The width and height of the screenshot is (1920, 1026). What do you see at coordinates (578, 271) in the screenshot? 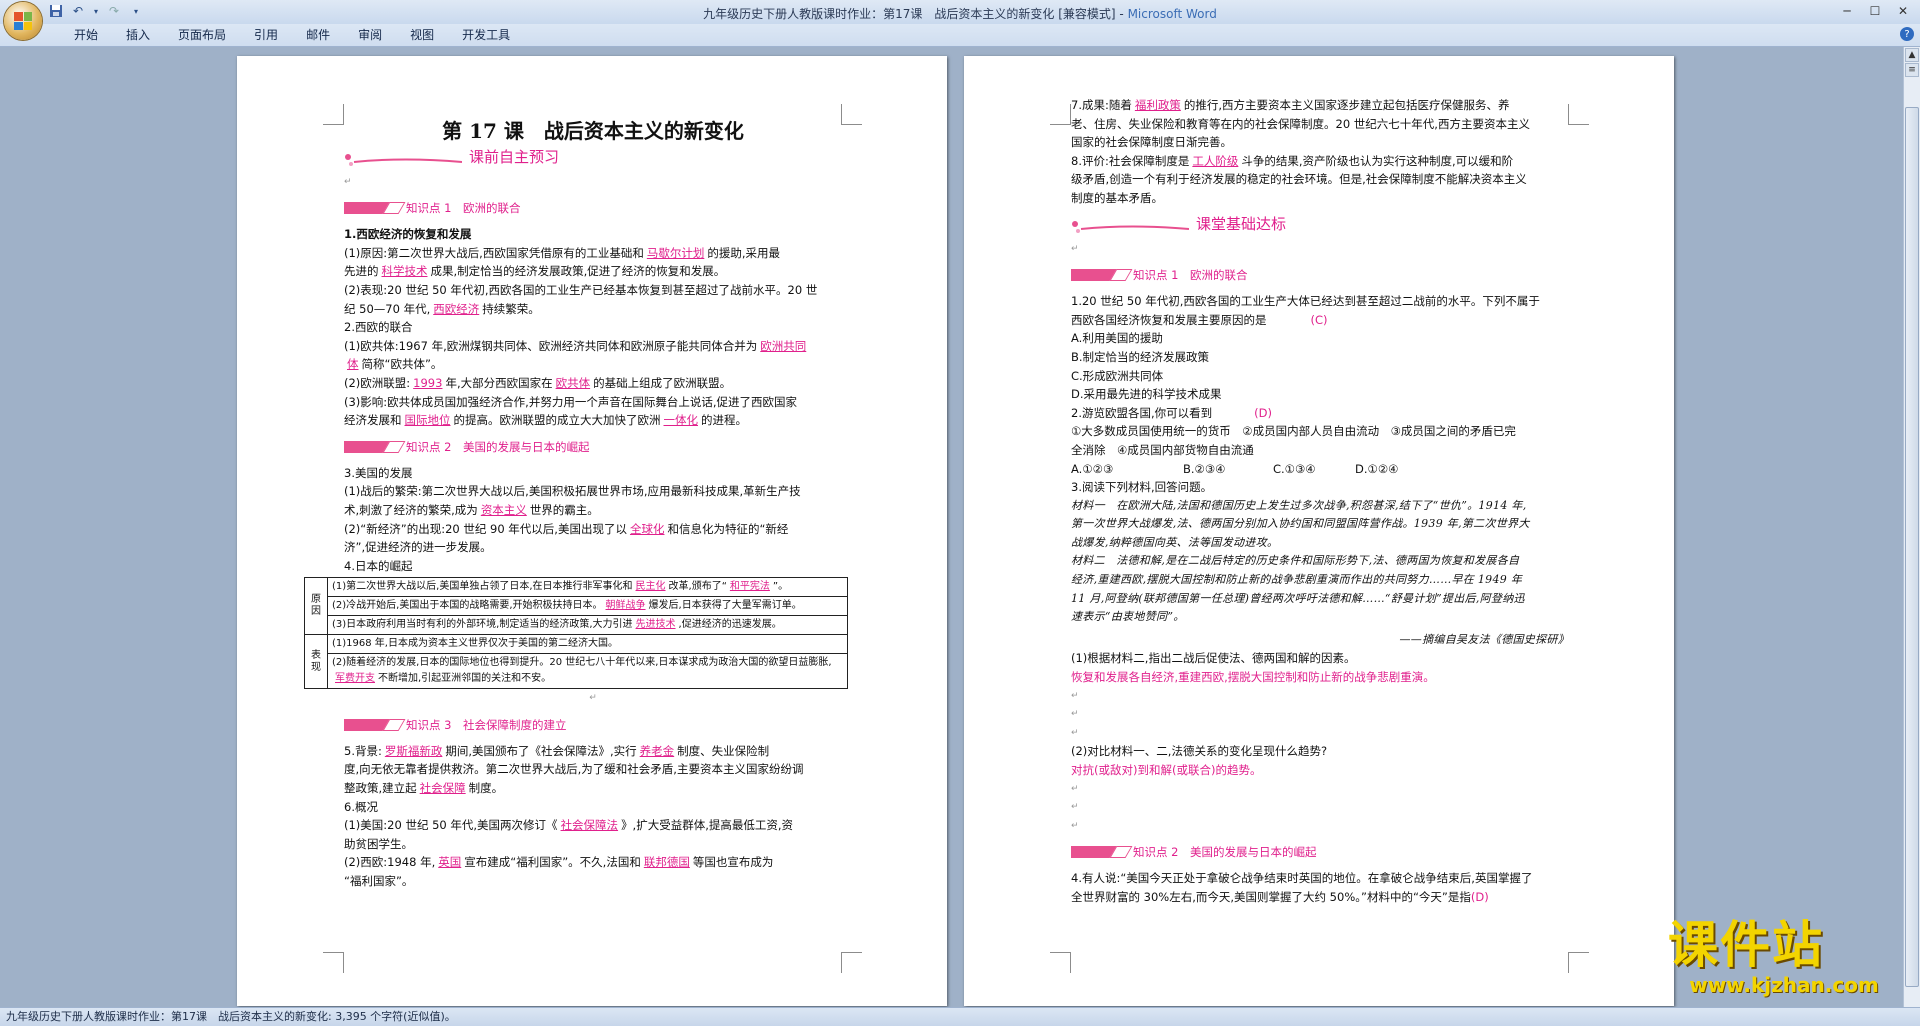
I see `text: 成果,制定恰当的经济发展政策,促进了经济的恢复和发展。` at bounding box center [578, 271].